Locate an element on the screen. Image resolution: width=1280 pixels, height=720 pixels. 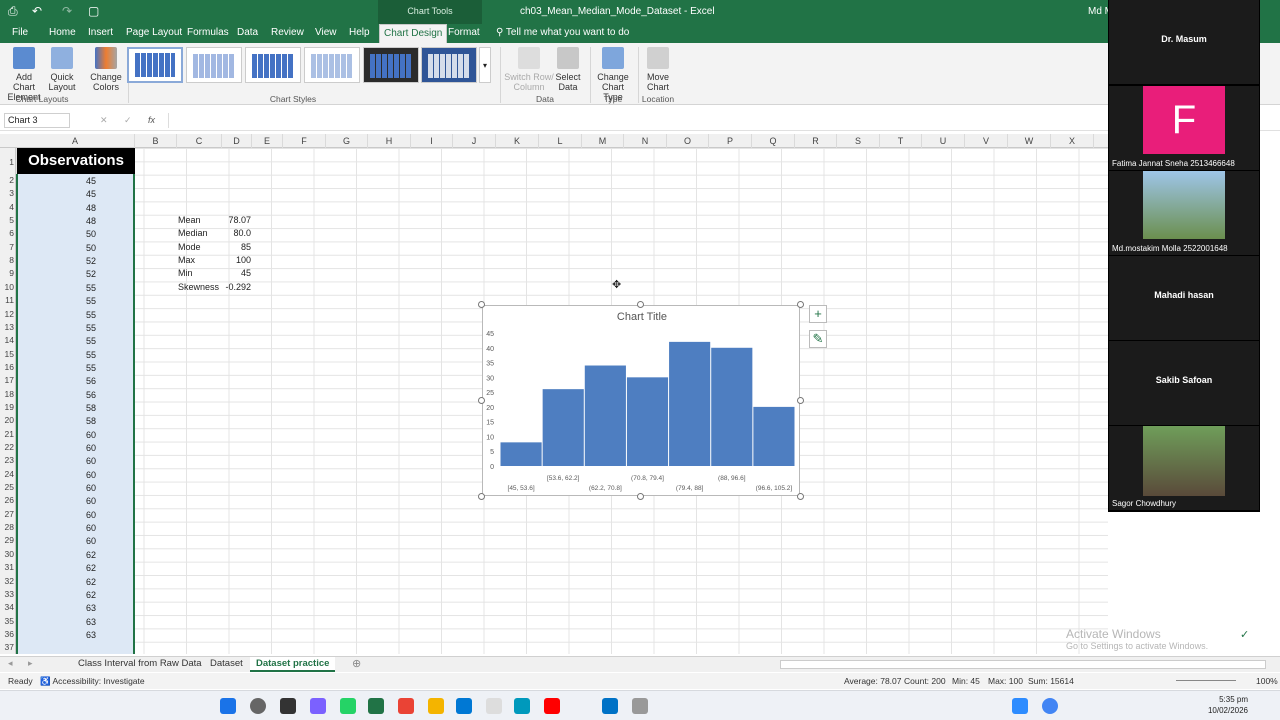
row-header-30: 30 is located at coordinates (8, 554).